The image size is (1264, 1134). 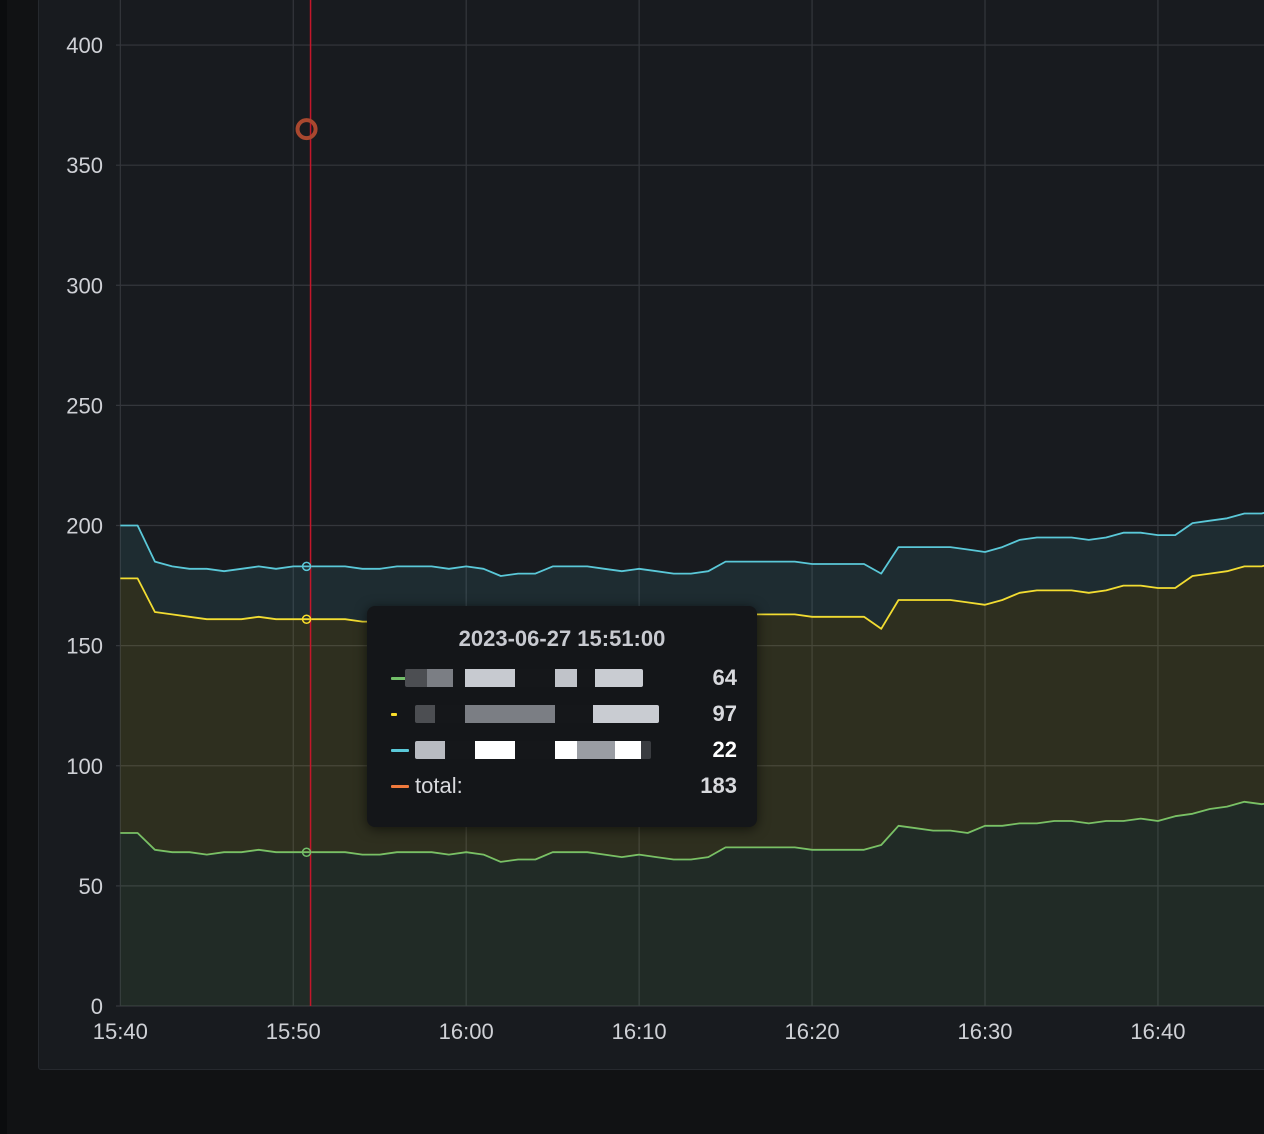 I want to click on tooltip-row-total: total: 183, so click(x=562, y=786).